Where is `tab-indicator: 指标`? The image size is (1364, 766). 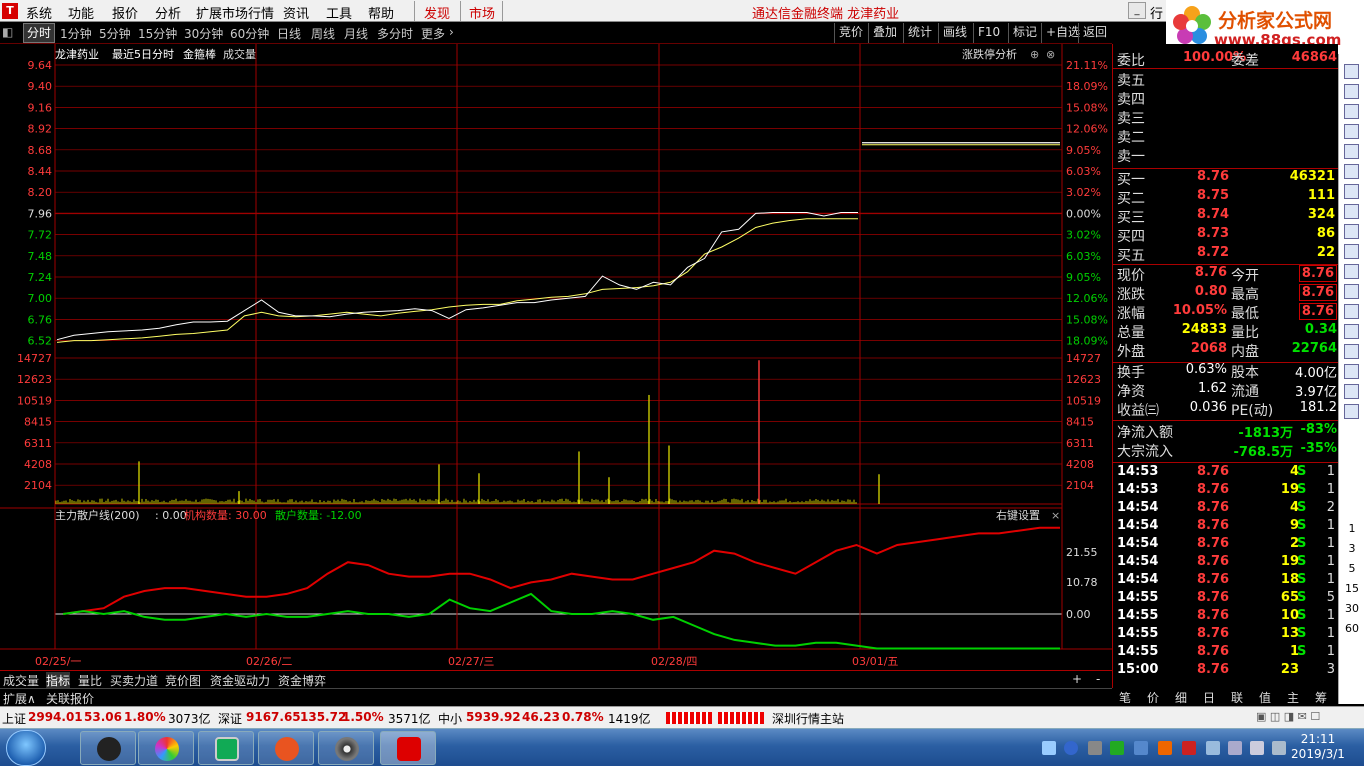
tab-indicator: 指标 is located at coordinates (58, 680).